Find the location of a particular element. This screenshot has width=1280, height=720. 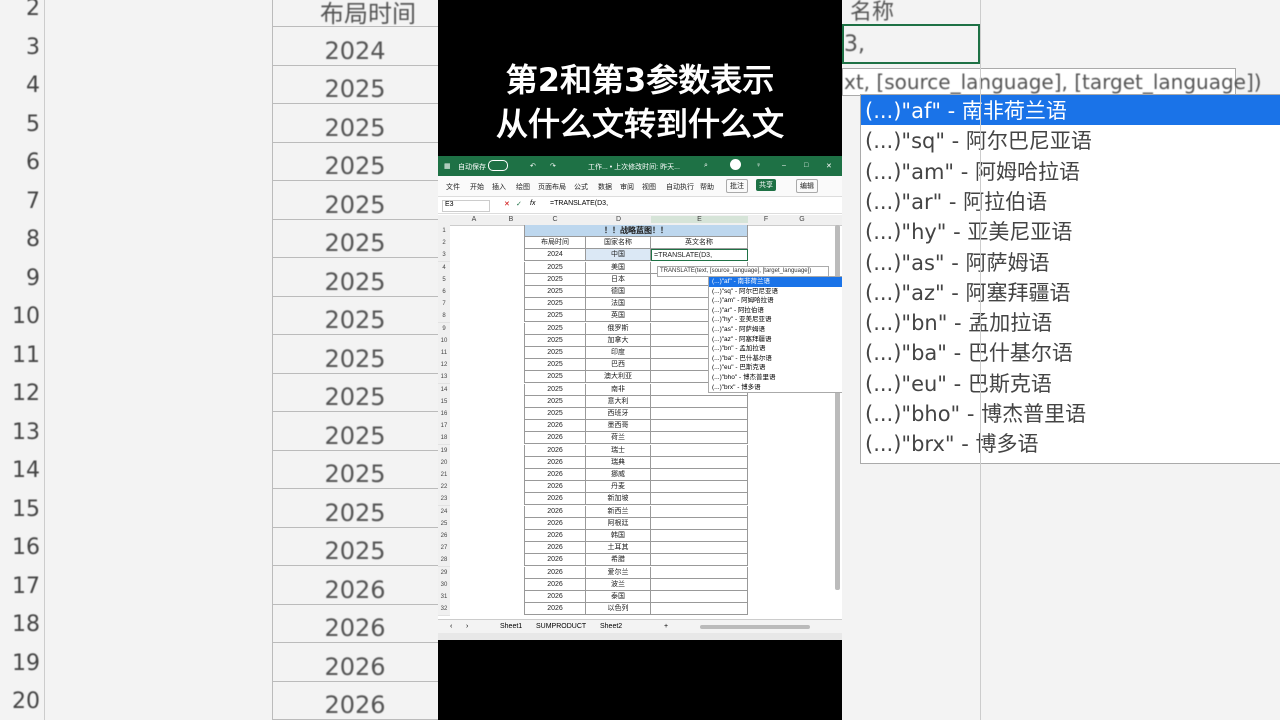

country-cell: 新西兰 is located at coordinates (618, 511).